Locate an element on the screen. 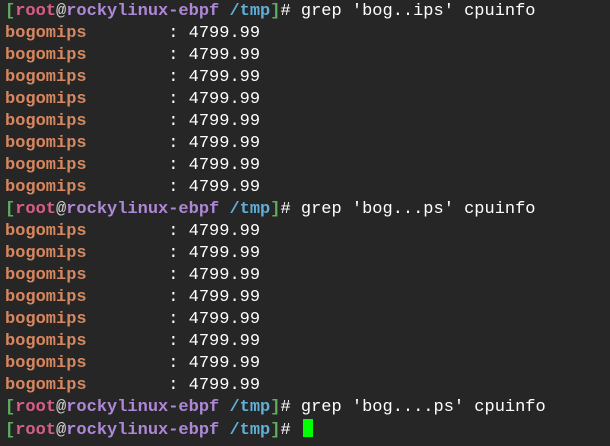  terminal-cursor is located at coordinates (307, 428).